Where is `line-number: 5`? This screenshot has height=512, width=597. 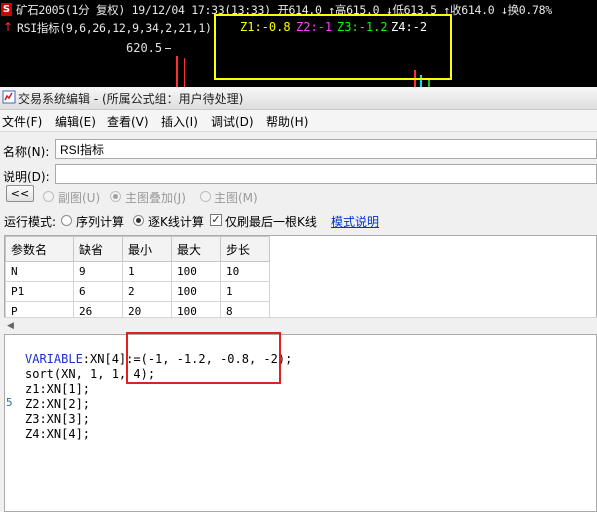 line-number: 5 is located at coordinates (9, 402).